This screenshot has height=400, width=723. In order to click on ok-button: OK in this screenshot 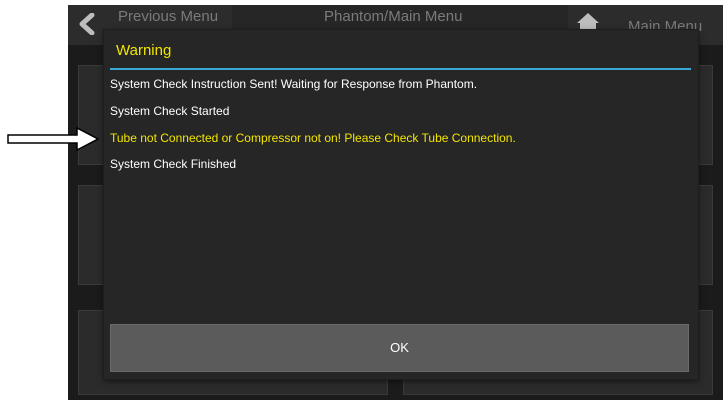, I will do `click(399, 348)`.